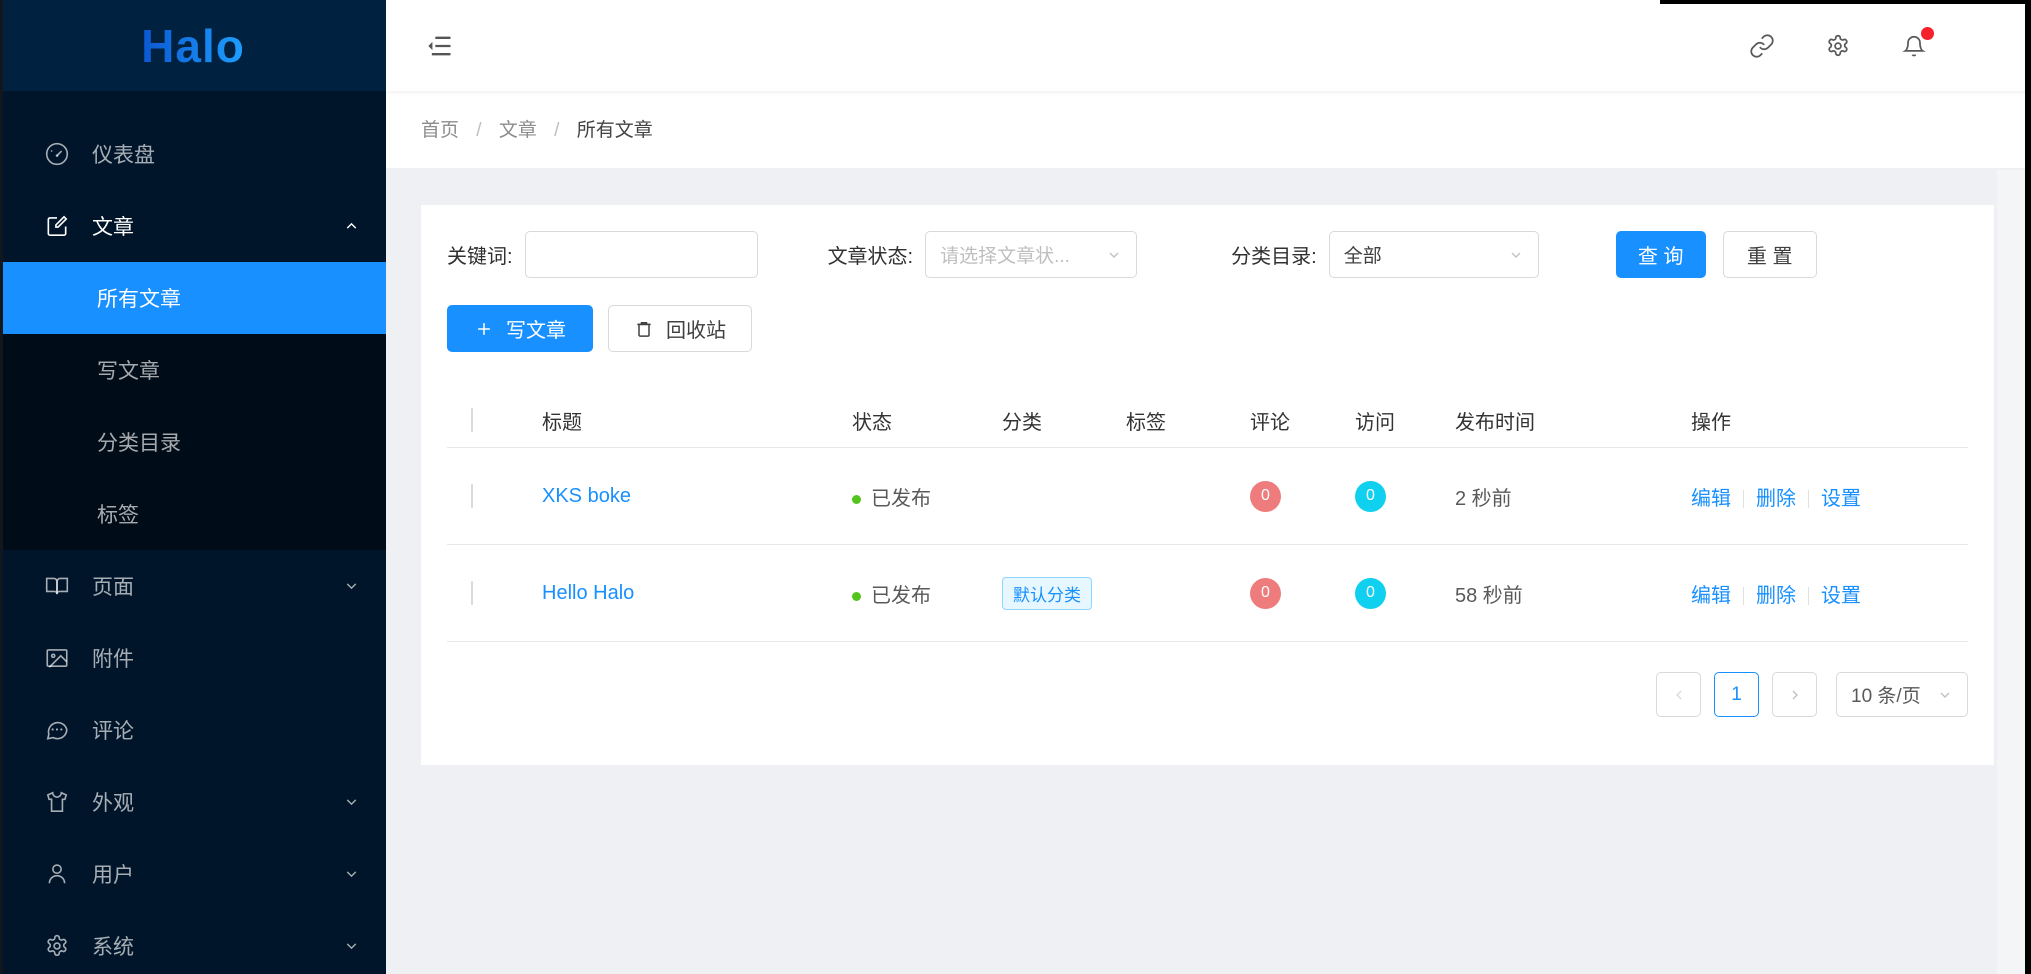  What do you see at coordinates (193, 298) in the screenshot?
I see `sidebar-item-all-posts: 所有文章` at bounding box center [193, 298].